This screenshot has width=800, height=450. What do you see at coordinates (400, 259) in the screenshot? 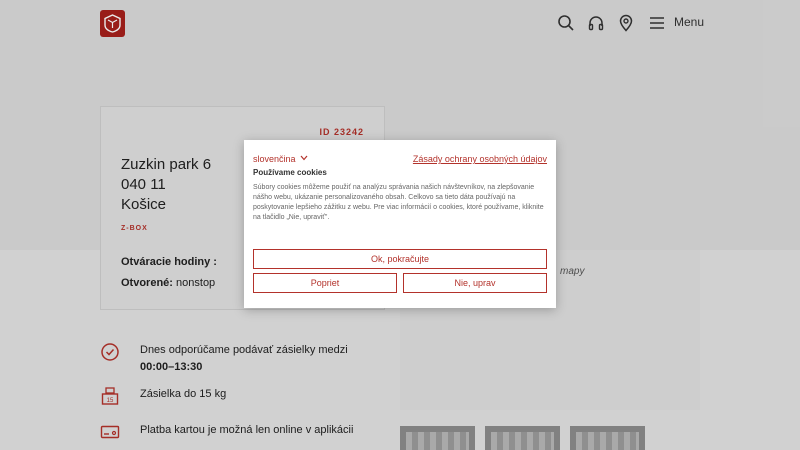
I see `accept-cookies-button: Ok, pokračujte` at bounding box center [400, 259].